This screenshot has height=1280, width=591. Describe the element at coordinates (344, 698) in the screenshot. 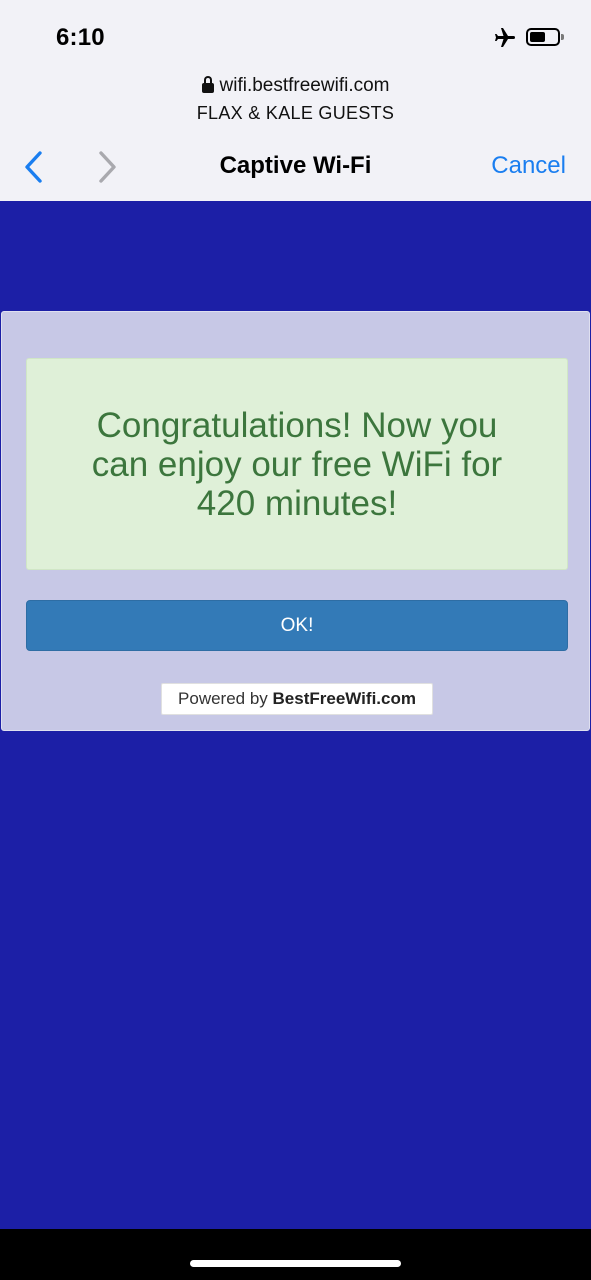

I see `powered-by-brand: BestFreeWifi.com` at that location.